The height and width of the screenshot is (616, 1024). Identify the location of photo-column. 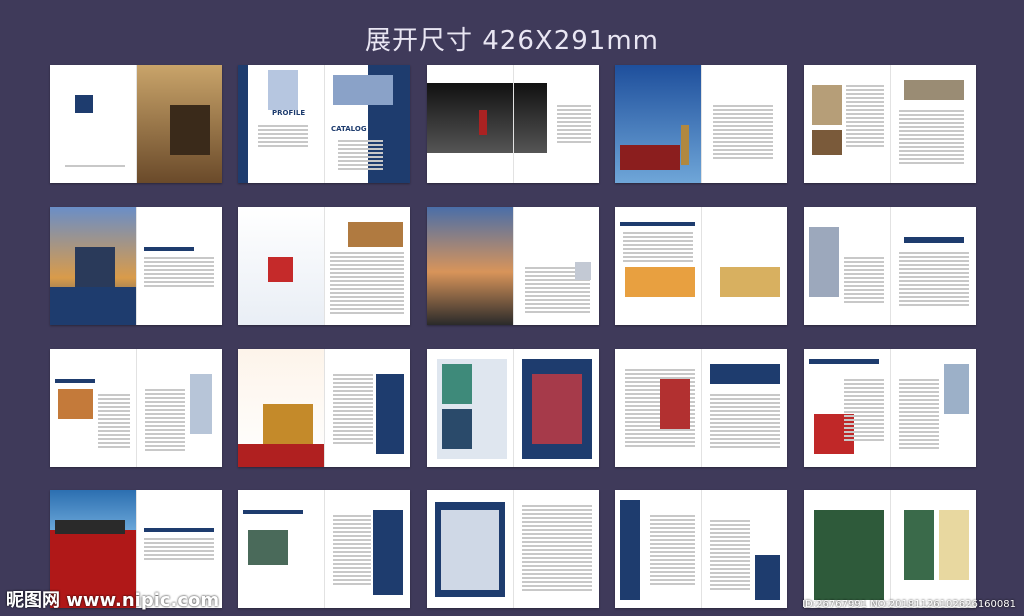
(201, 404).